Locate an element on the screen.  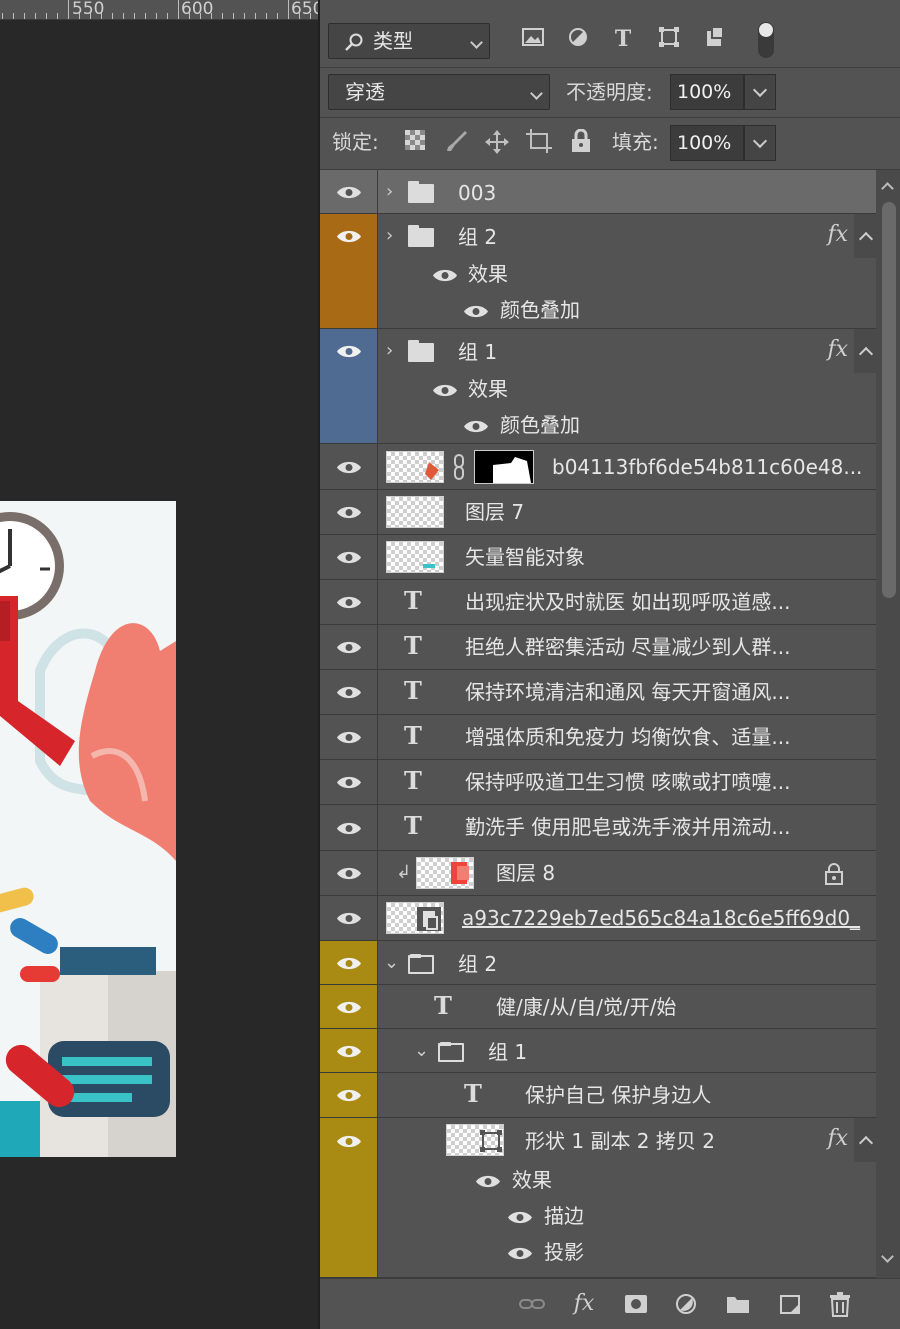
layer-row: a93c7229eb7ed565c84a18c6e5ff69d0_ is located at coordinates (598, 918).